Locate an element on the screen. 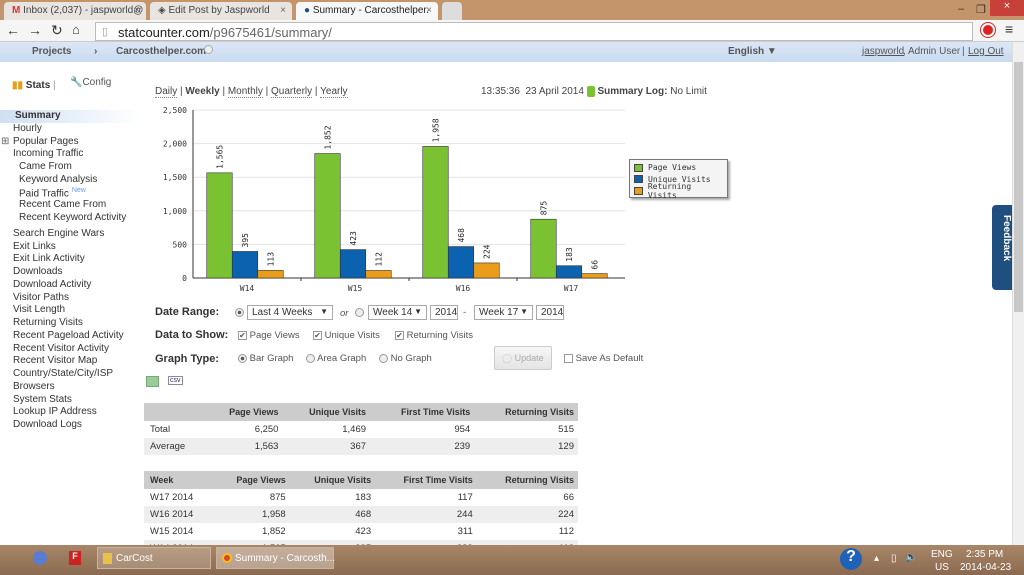  save-default-checkbox: Save As Default is located at coordinates (603, 358).